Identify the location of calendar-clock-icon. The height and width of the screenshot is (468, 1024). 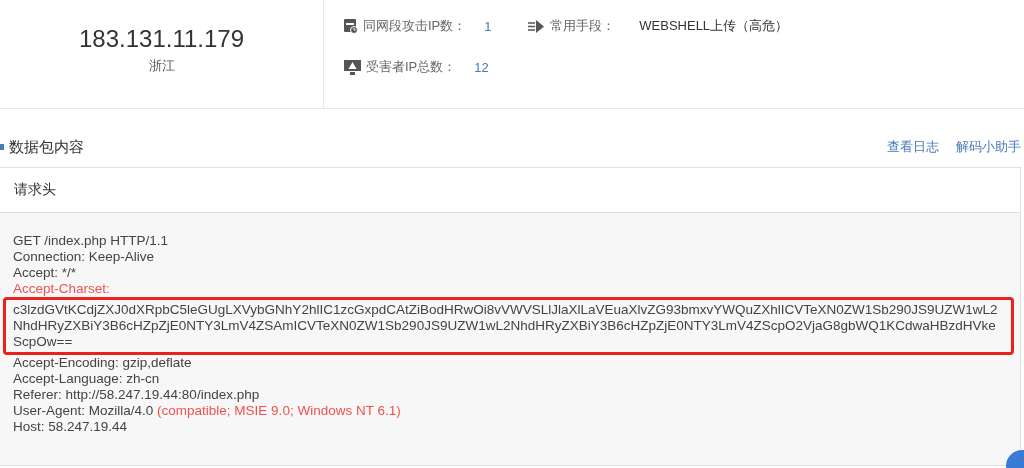
(351, 26).